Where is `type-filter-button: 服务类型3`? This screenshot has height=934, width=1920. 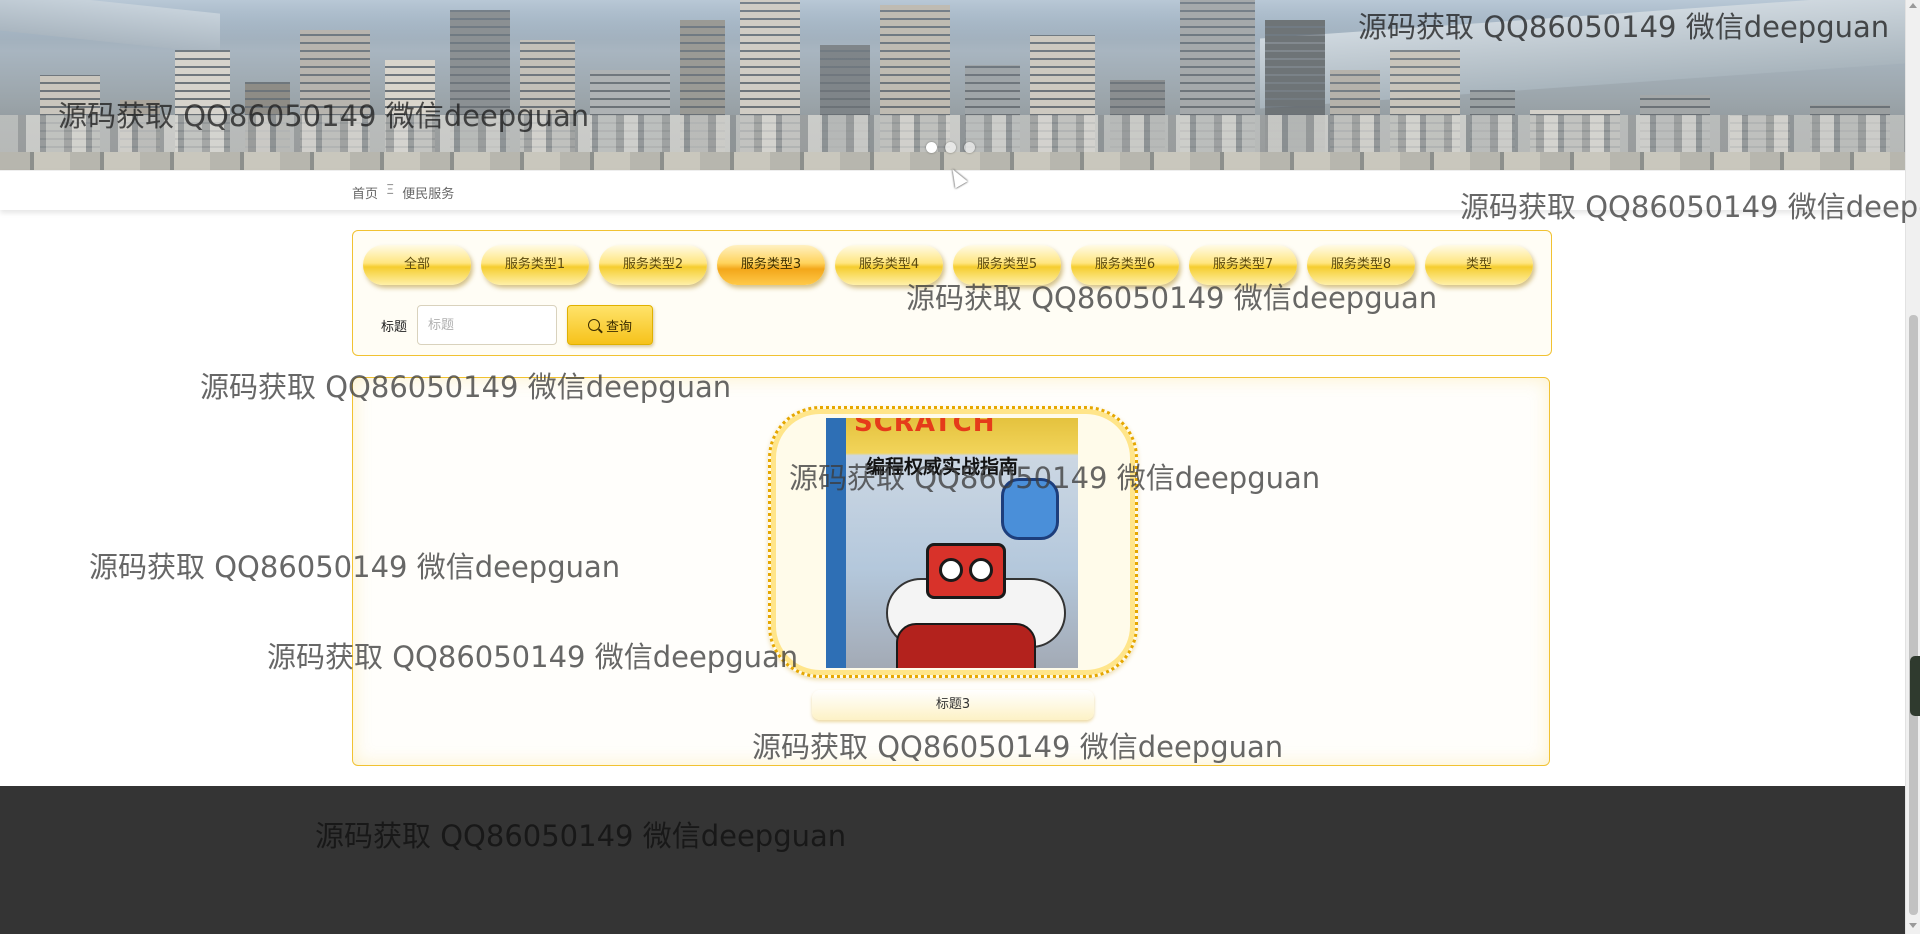 type-filter-button: 服务类型3 is located at coordinates (771, 265).